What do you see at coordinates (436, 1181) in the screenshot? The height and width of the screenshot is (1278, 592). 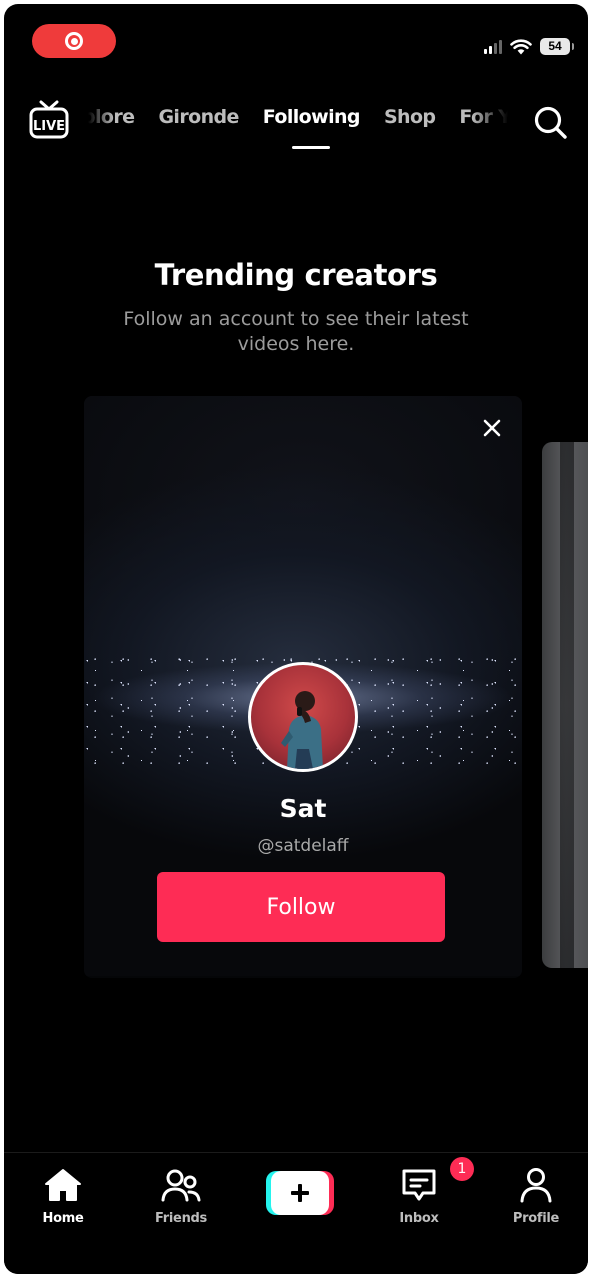 I see `inbox-icon: 1` at bounding box center [436, 1181].